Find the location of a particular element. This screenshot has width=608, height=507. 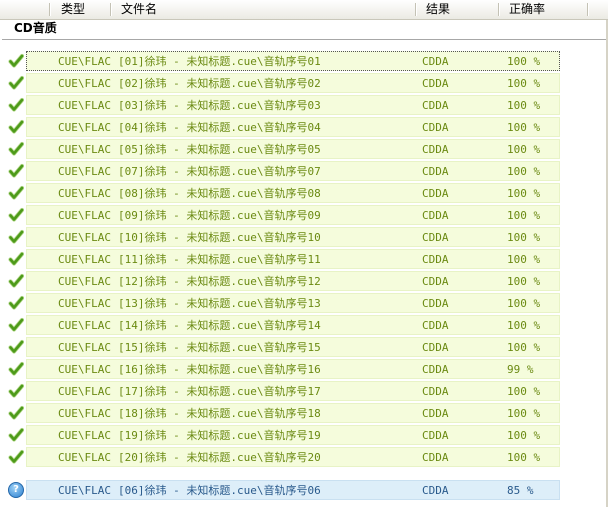

cell-filename: [15]徐玮 - 未知标题.cue\音轨序号15 is located at coordinates (219, 347).